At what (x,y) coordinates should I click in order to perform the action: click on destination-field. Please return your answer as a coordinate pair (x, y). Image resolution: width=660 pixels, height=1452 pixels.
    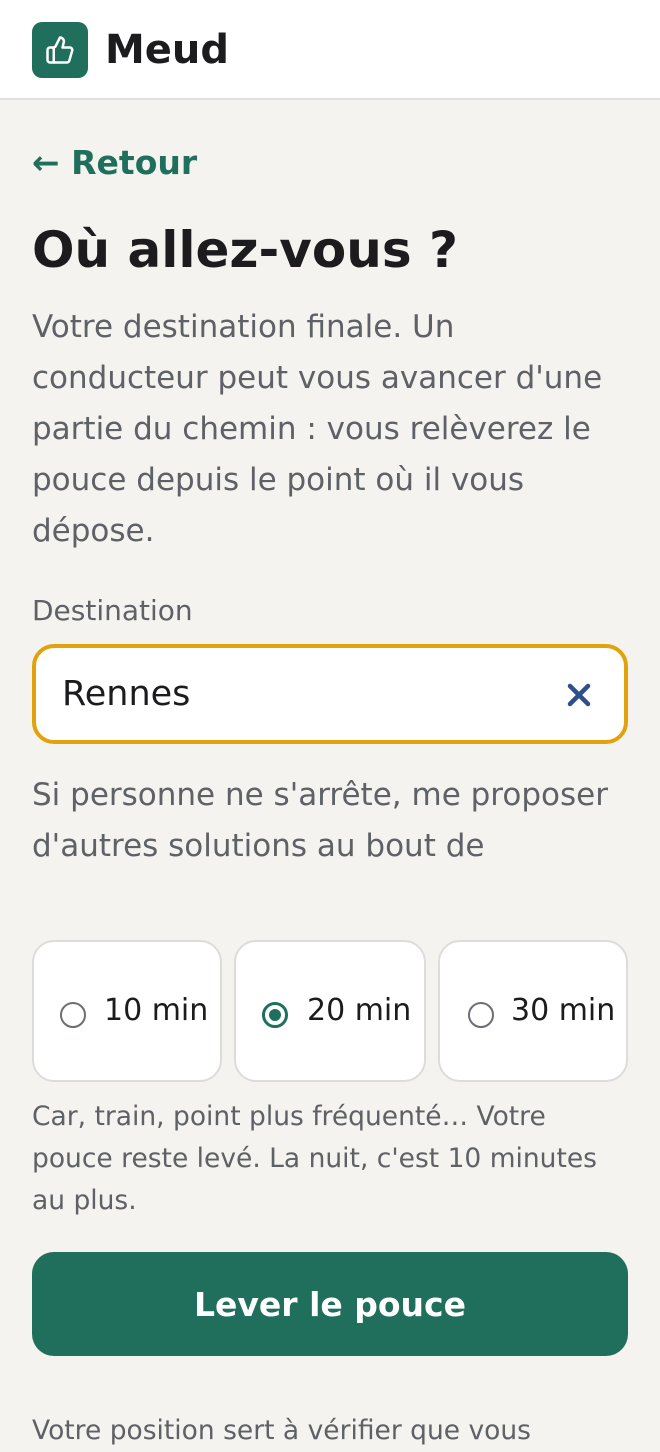
    Looking at the image, I should click on (330, 694).